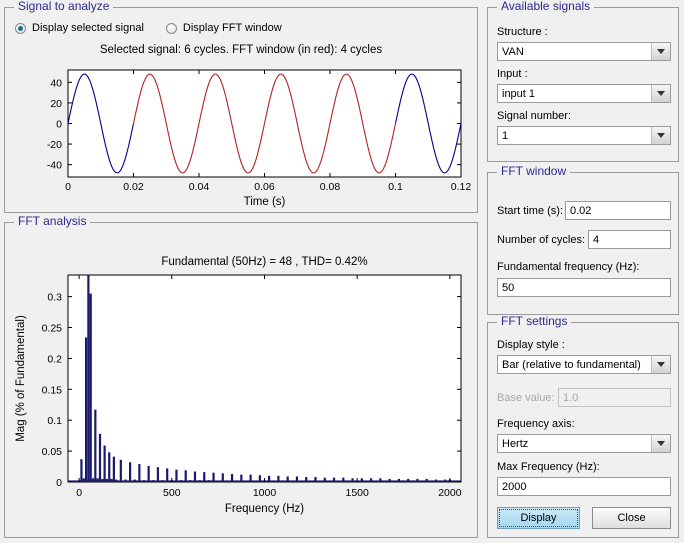 The height and width of the screenshot is (543, 684). I want to click on close-button: Close, so click(631, 518).